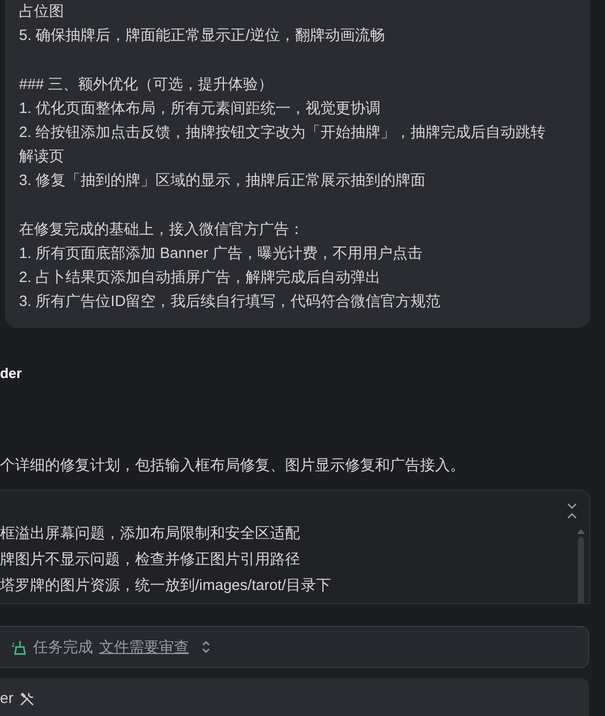 The width and height of the screenshot is (605, 716). I want to click on message-text: 1. 优化页面整体布局，所有元素间距统一，视觉更协调, so click(200, 109).